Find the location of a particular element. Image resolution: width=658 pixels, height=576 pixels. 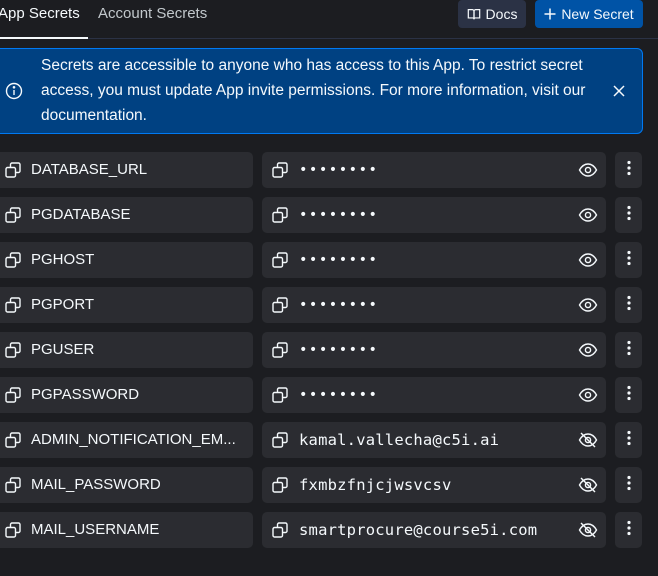

new-secret-button: New Secret is located at coordinates (589, 14).